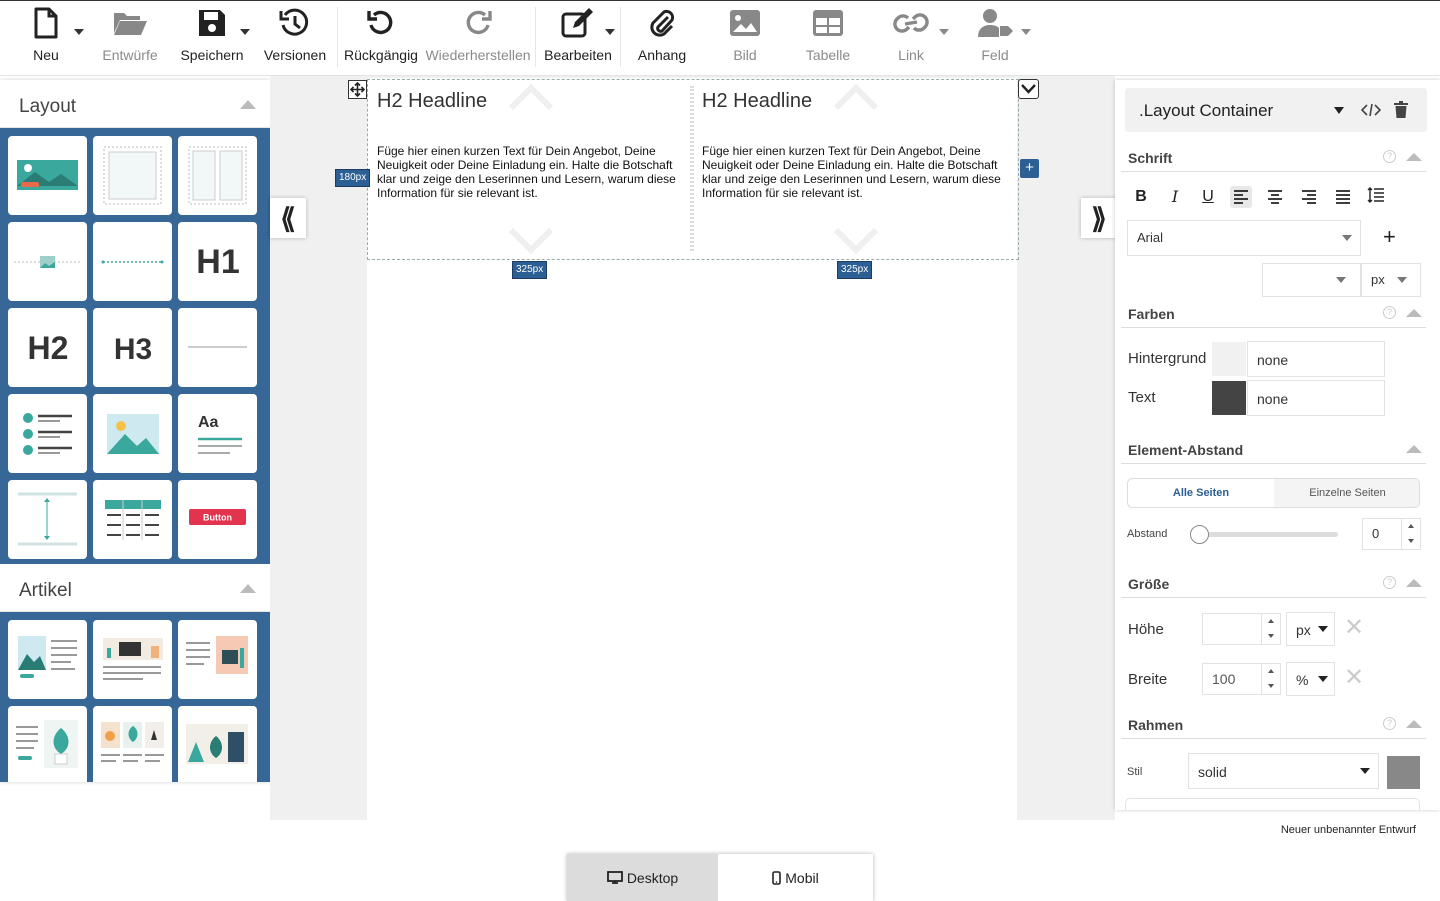 This screenshot has width=1440, height=901. Describe the element at coordinates (79, 32) in the screenshot. I see `new-dropdown-caret-icon` at that location.